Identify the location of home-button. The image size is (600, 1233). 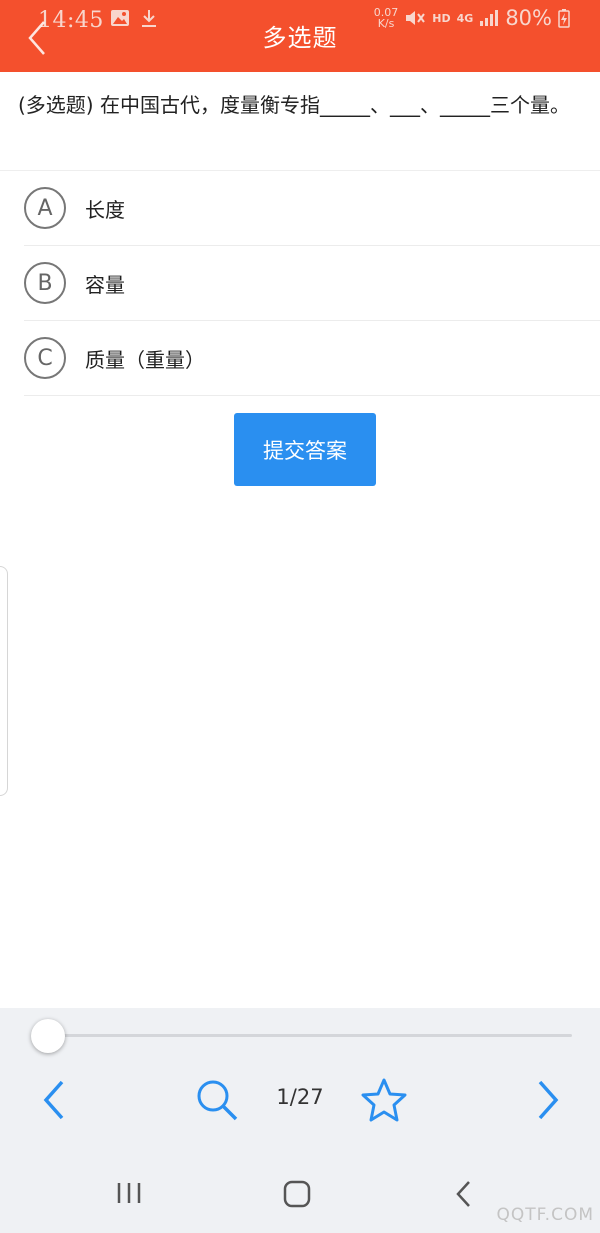
(297, 1196).